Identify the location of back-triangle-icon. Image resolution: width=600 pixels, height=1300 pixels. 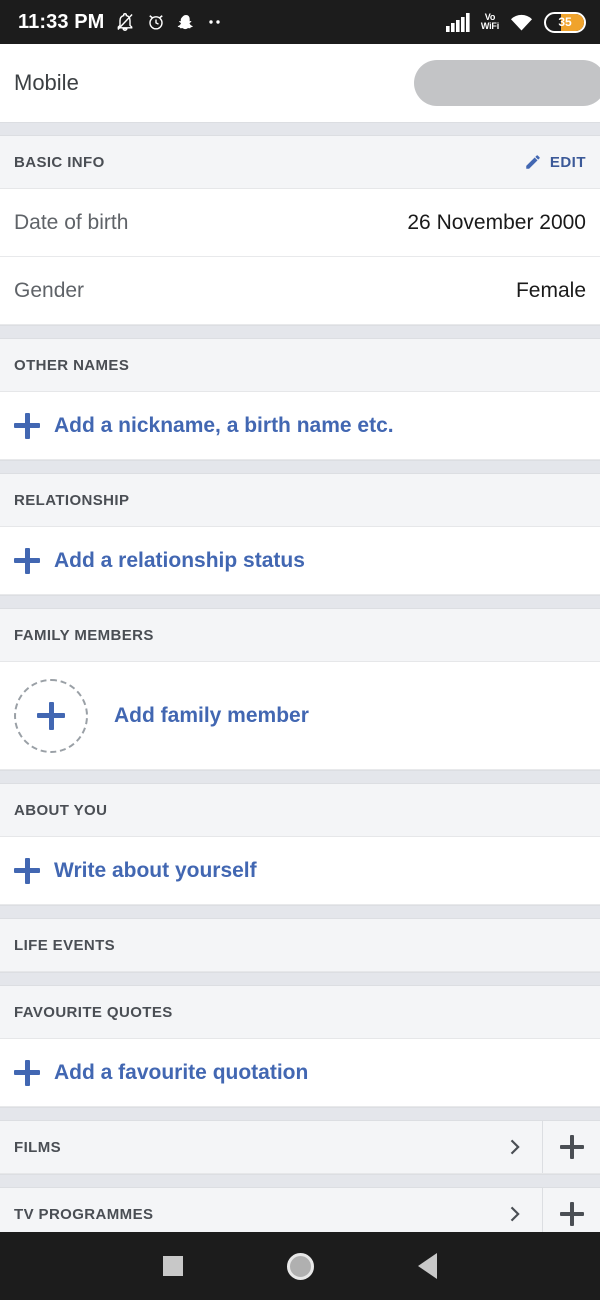
(427, 1266).